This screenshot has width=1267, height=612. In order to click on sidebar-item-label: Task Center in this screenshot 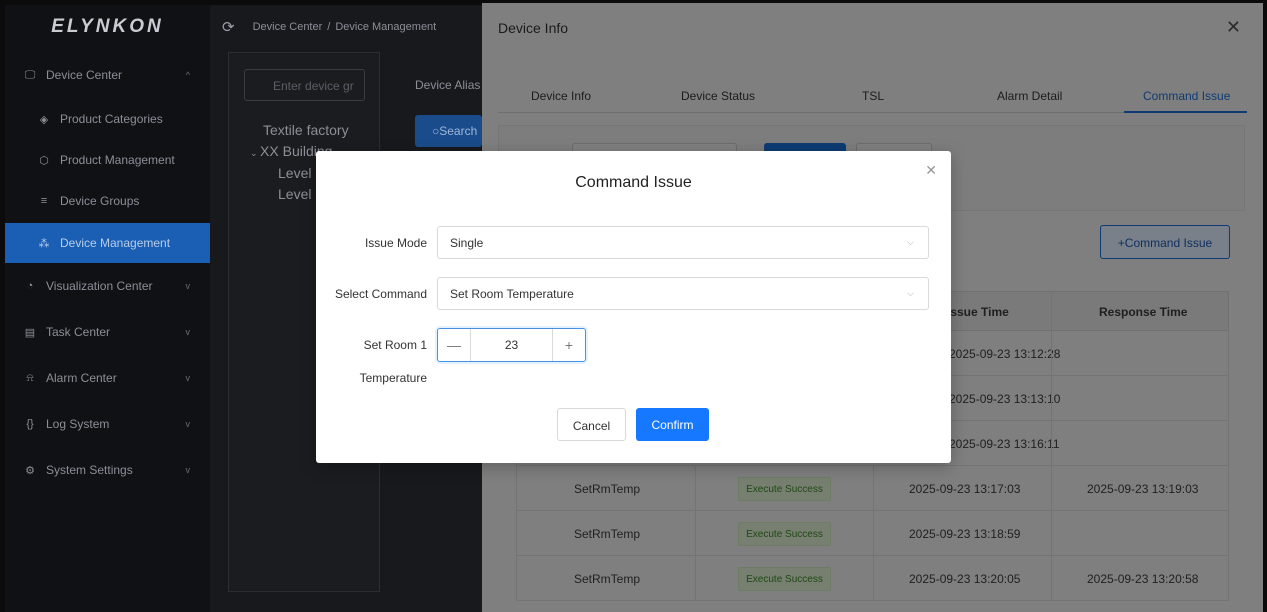, I will do `click(78, 332)`.